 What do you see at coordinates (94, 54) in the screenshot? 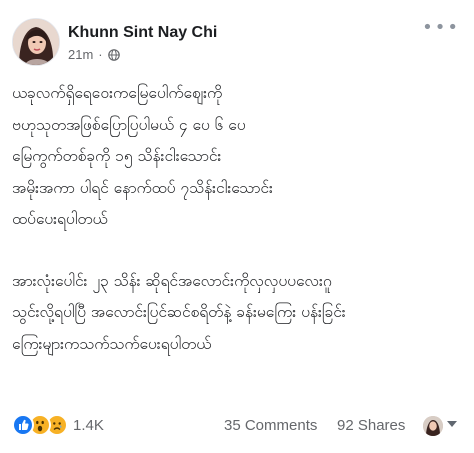
I see `post-meta: 21m ·` at bounding box center [94, 54].